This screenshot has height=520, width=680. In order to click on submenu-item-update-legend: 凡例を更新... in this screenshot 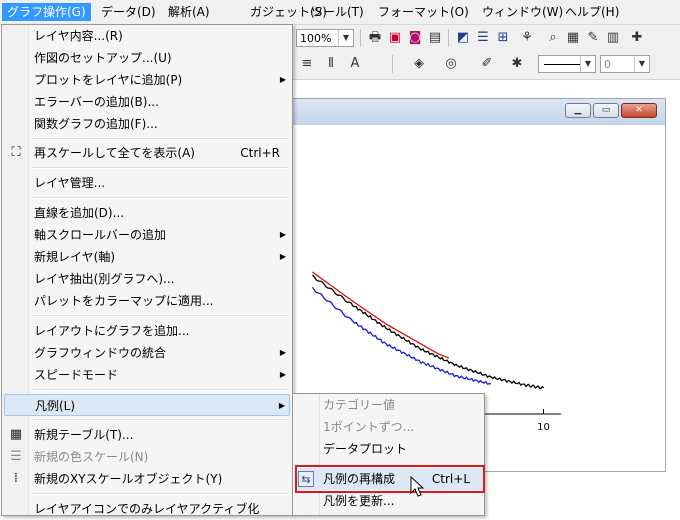, I will do `click(388, 501)`.